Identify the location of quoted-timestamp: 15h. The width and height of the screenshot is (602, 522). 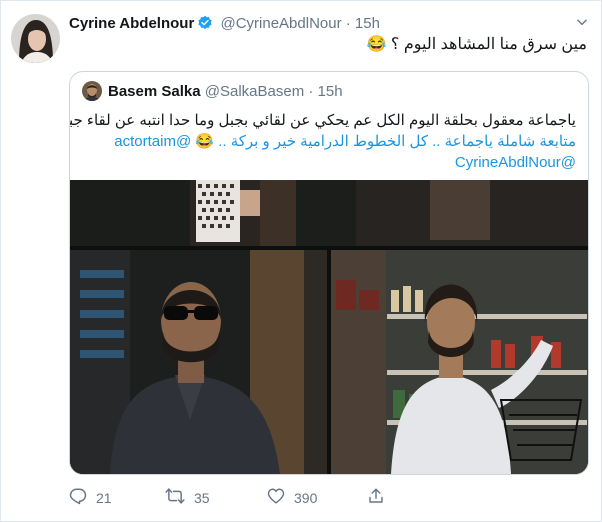
(330, 91).